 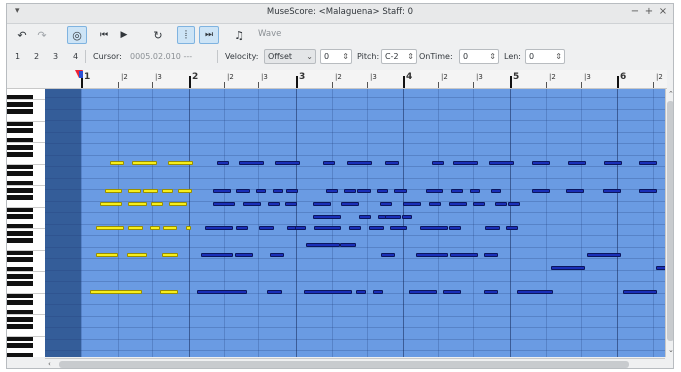 I want to click on metronome-icon: ♫, so click(x=239, y=35).